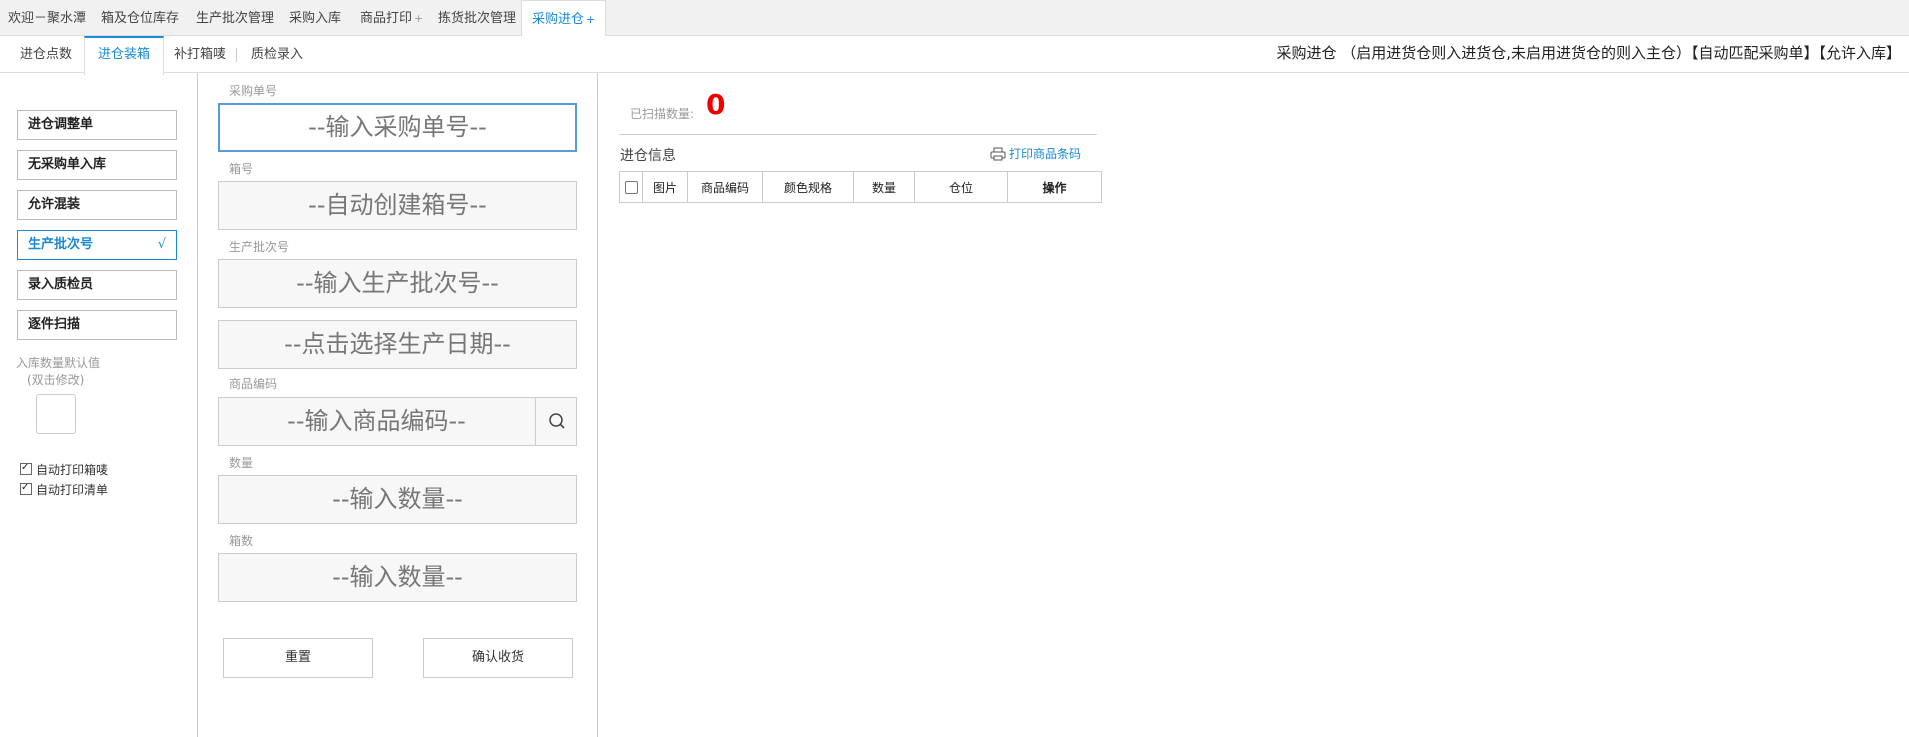 This screenshot has width=1909, height=737. What do you see at coordinates (397, 205) in the screenshot?
I see `box-number-input: --自动创建箱号--` at bounding box center [397, 205].